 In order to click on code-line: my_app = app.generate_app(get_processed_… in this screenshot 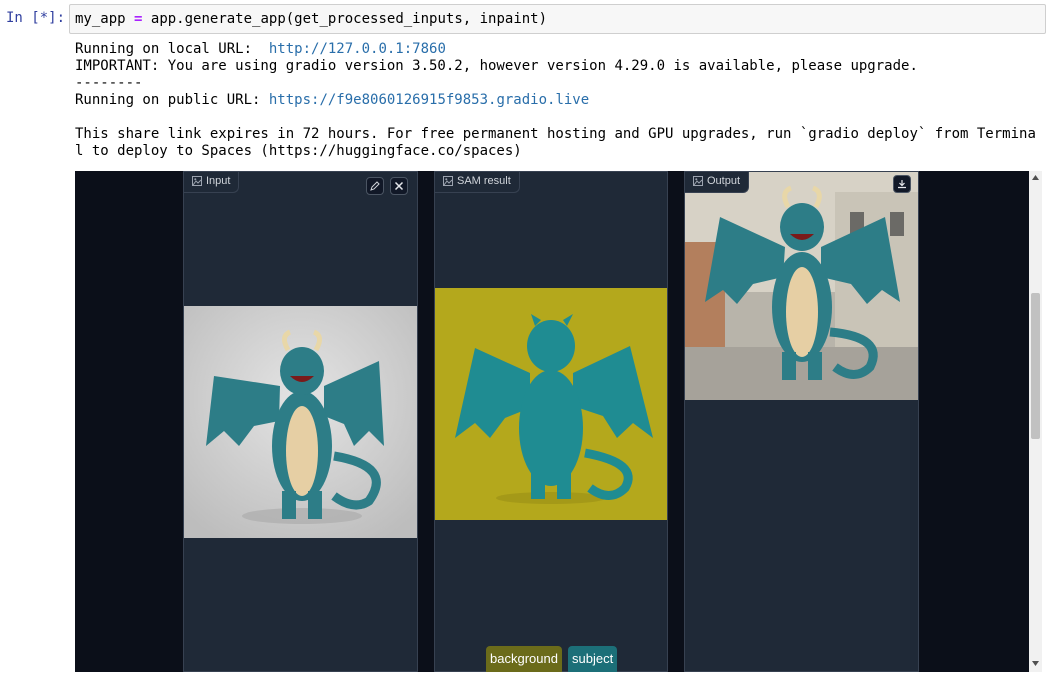, I will do `click(311, 19)`.